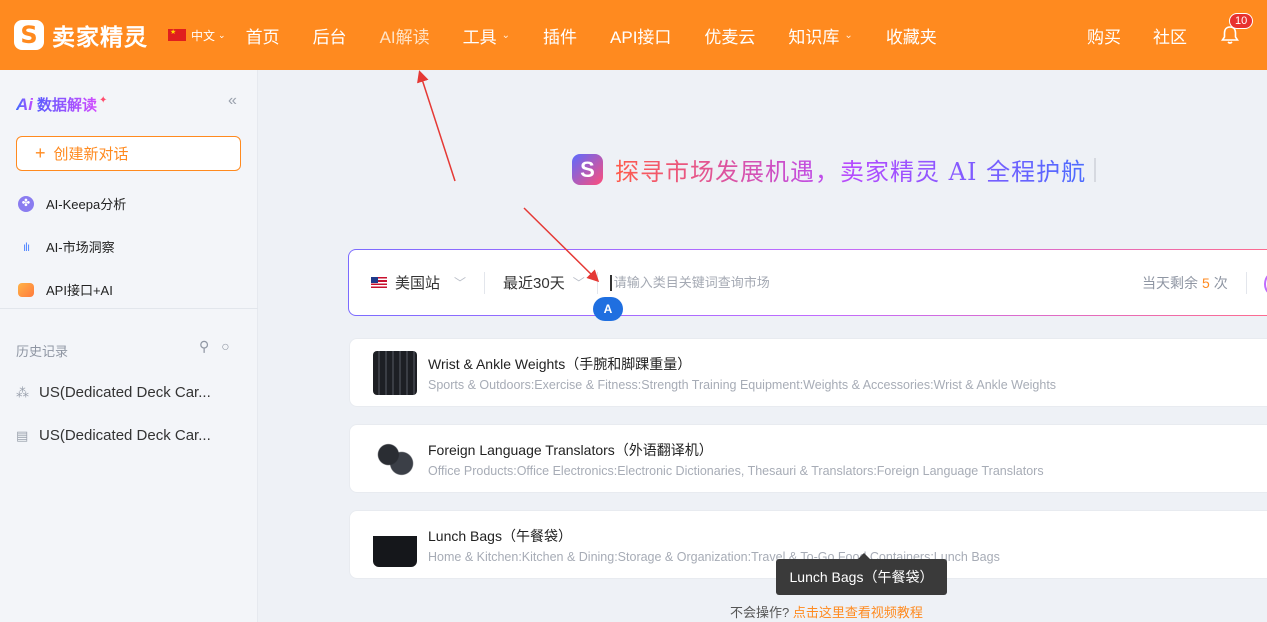 This screenshot has width=1267, height=622. What do you see at coordinates (22, 392) in the screenshot?
I see `loading-icon: ⁂` at bounding box center [22, 392].